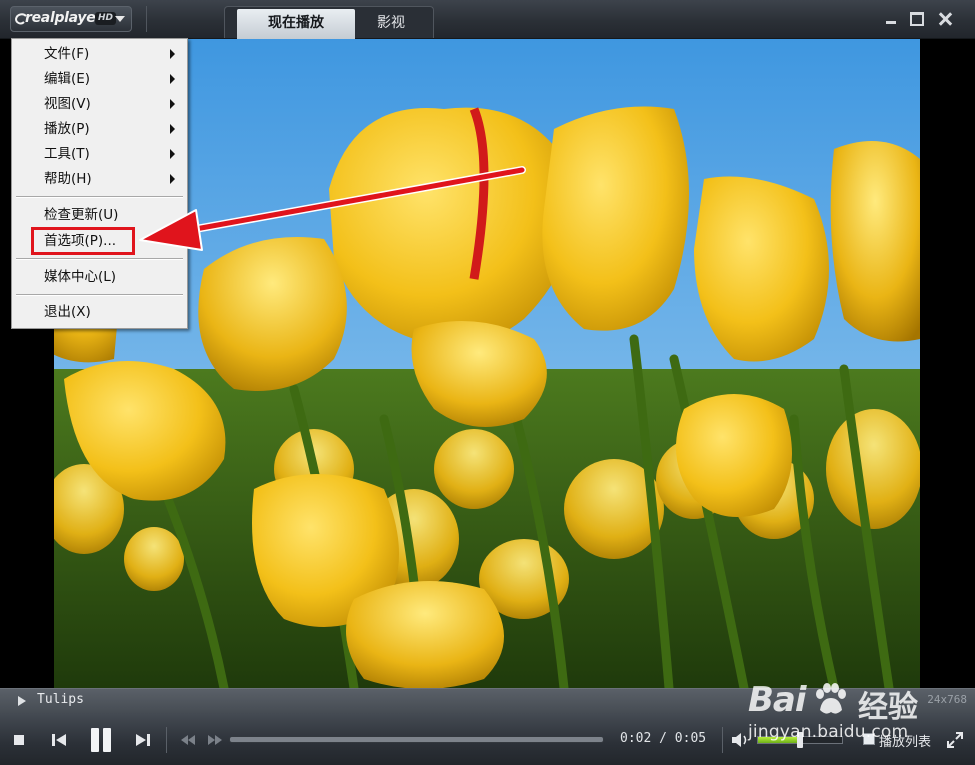 The image size is (975, 765). Describe the element at coordinates (67, 154) in the screenshot. I see `menu-item-label: 工具(T)` at that location.